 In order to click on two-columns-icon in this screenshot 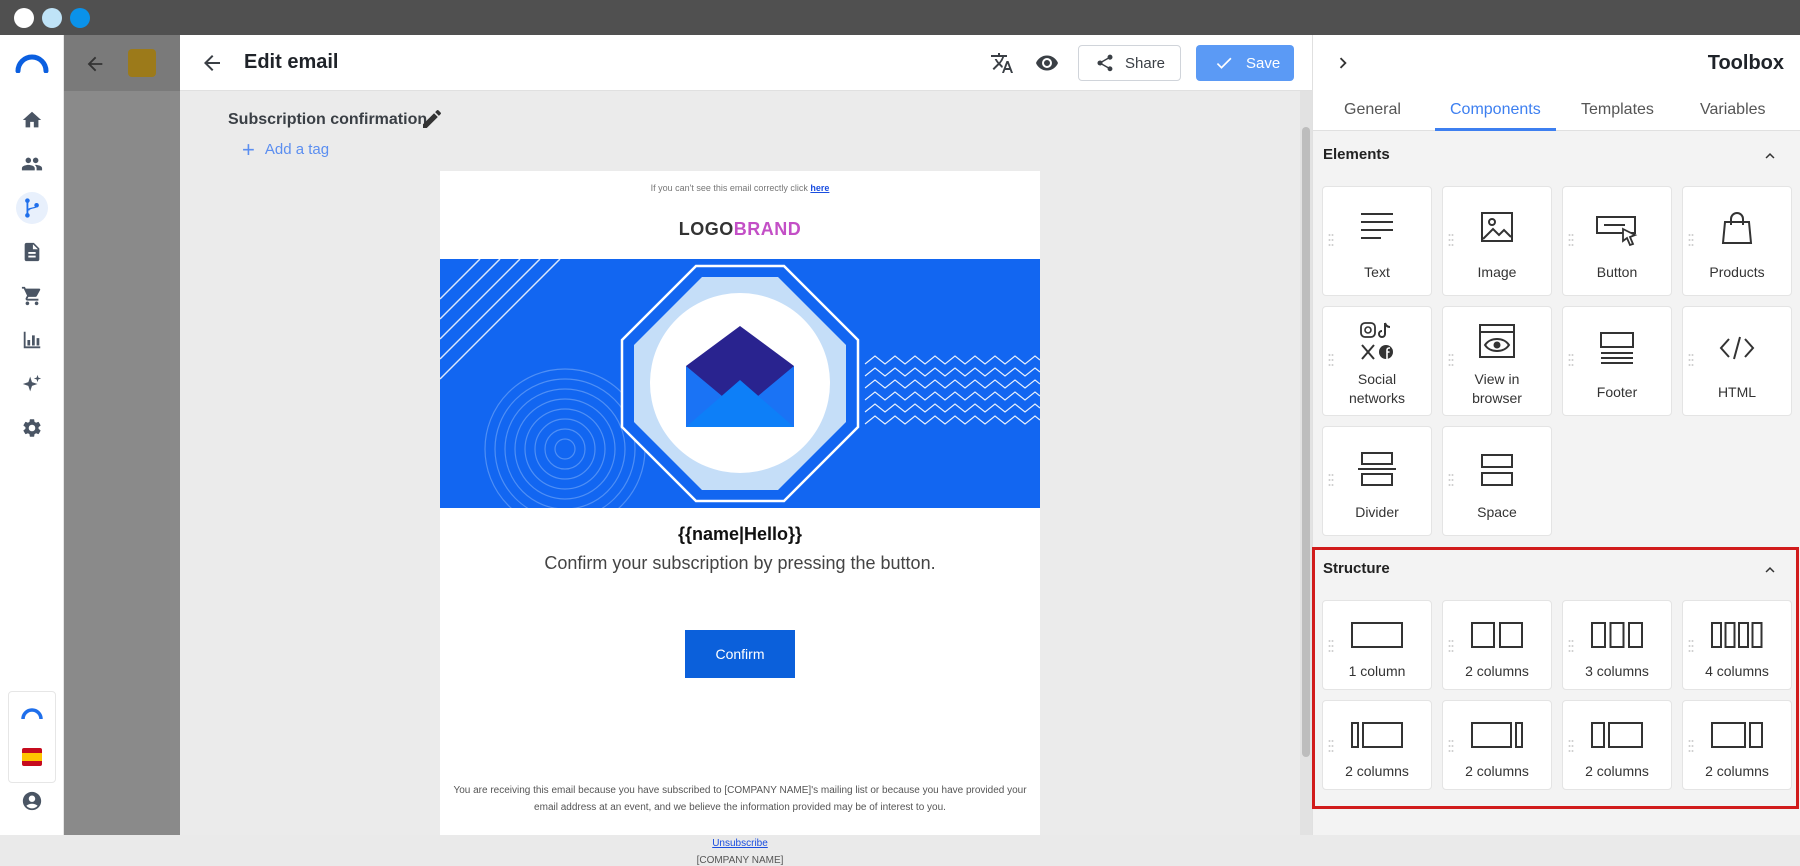, I will do `click(1497, 635)`.